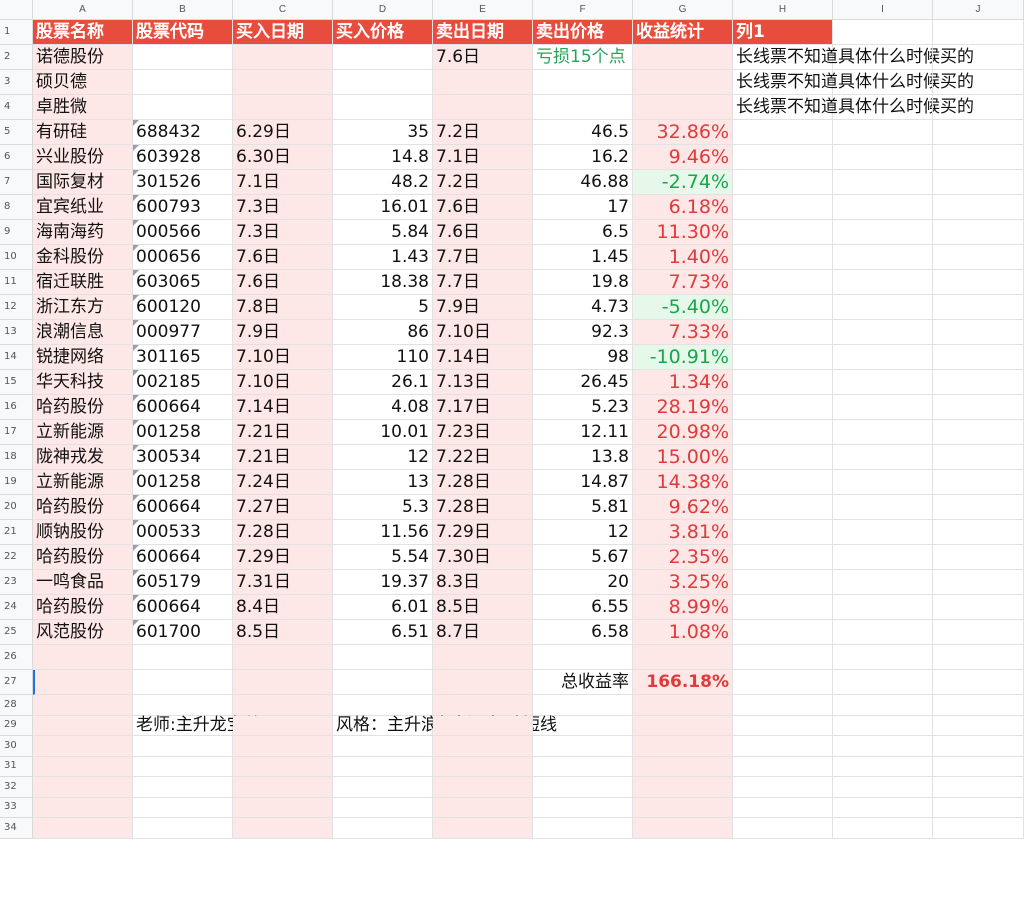 The height and width of the screenshot is (909, 1024). I want to click on cell-note: 长线票不知道具体什么时候买的, so click(853, 107).